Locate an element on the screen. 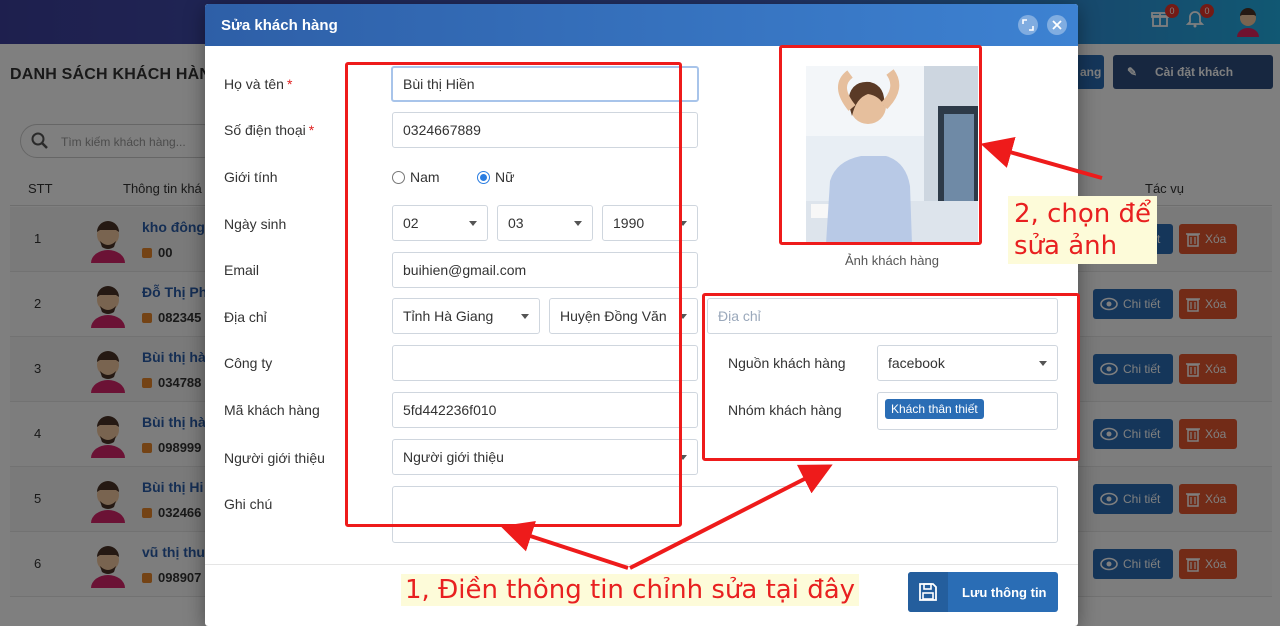 Image resolution: width=1280 pixels, height=626 pixels. arrow-to-form is located at coordinates (564, 545).